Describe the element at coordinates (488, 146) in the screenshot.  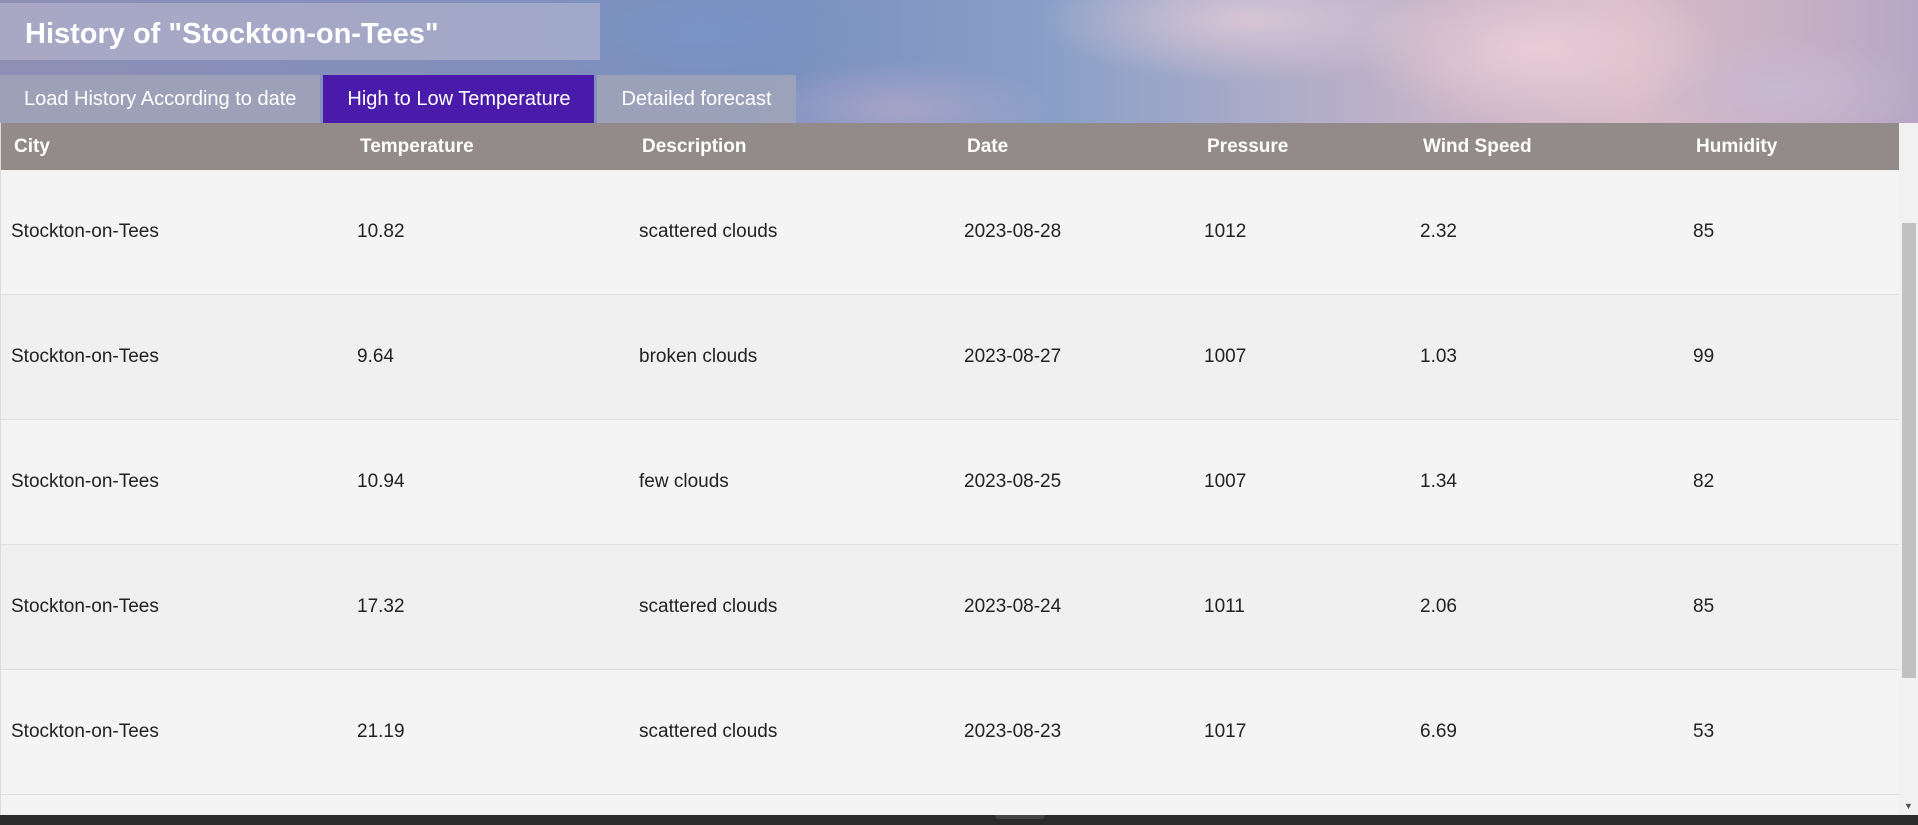
I see `column-header-temperature: Temperature` at that location.